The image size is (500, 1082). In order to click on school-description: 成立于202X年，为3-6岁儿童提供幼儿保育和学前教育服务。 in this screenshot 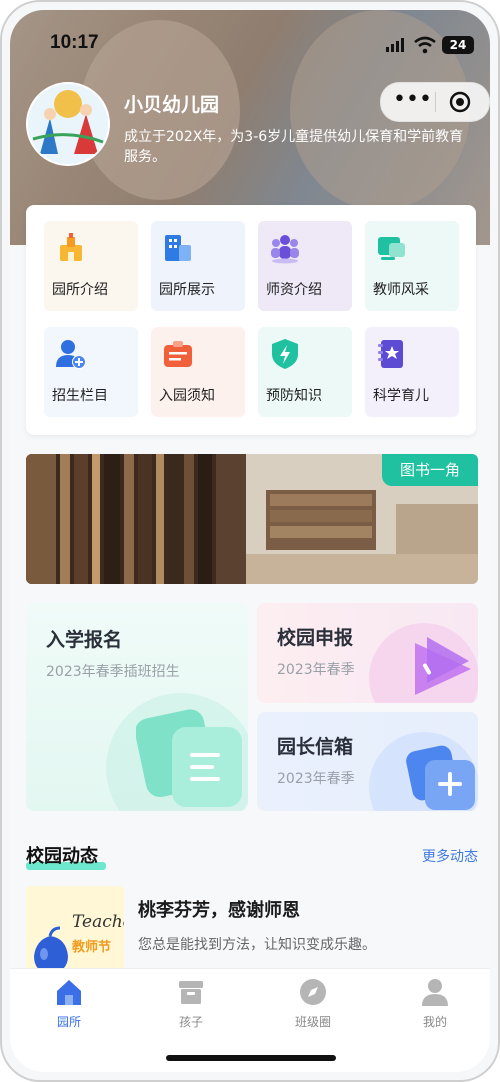, I will do `click(294, 147)`.